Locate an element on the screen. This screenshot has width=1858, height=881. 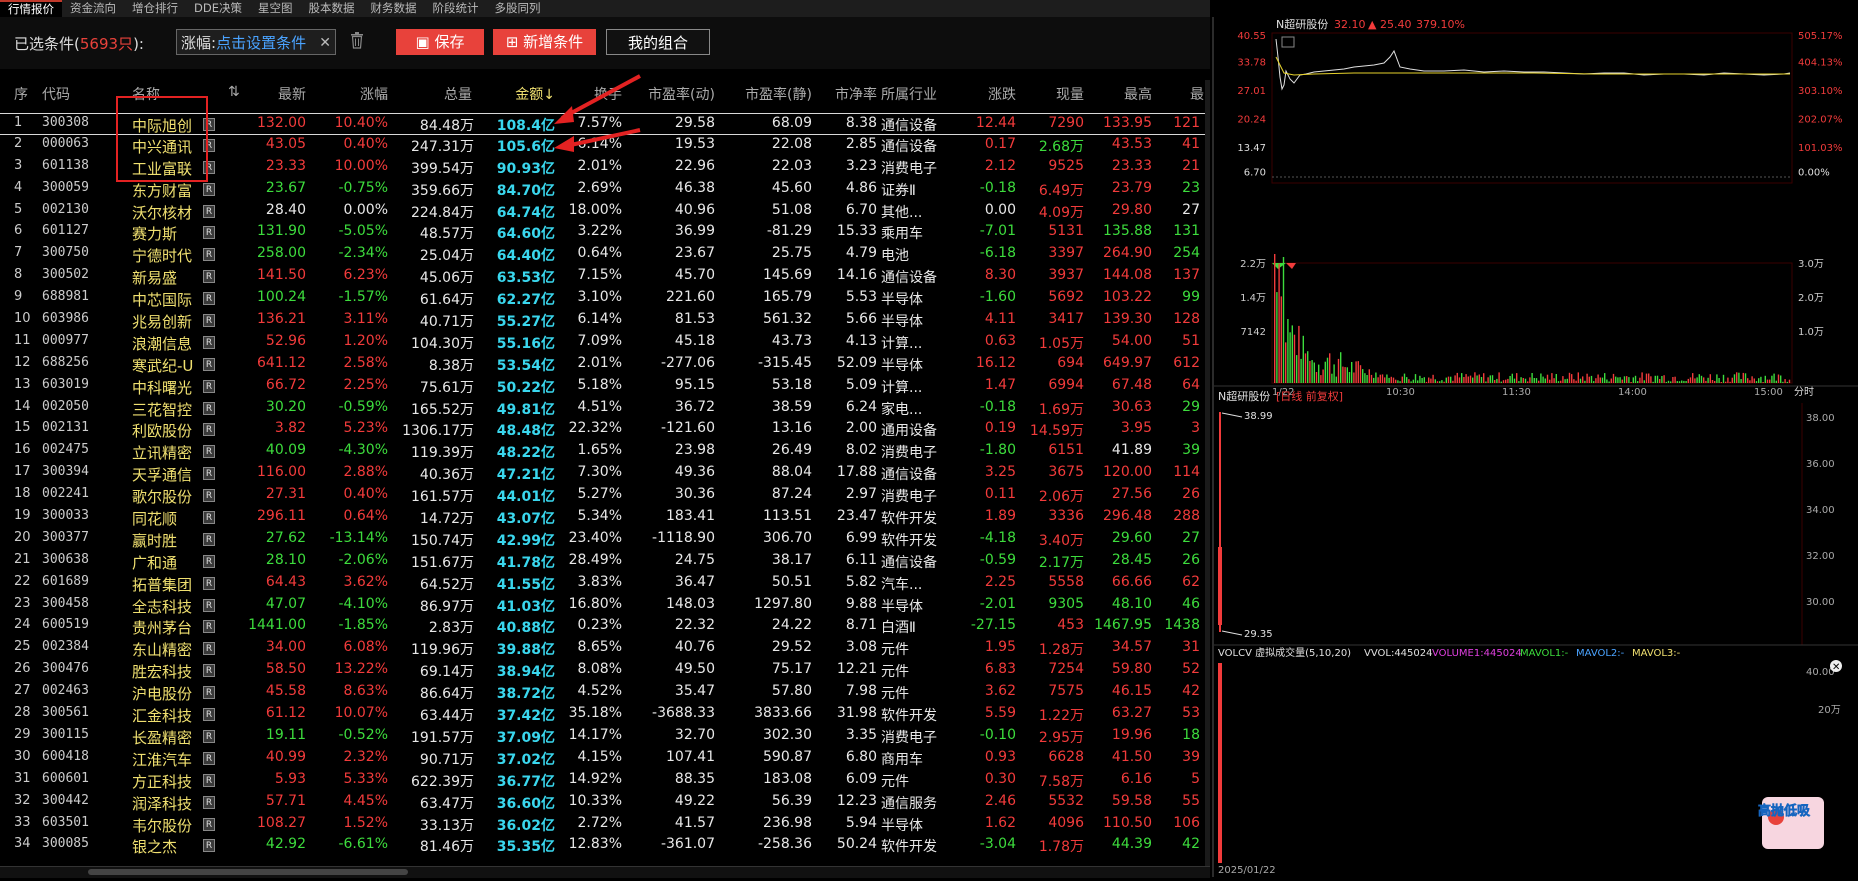
cell-name: 韦尔股份 is located at coordinates (162, 825).